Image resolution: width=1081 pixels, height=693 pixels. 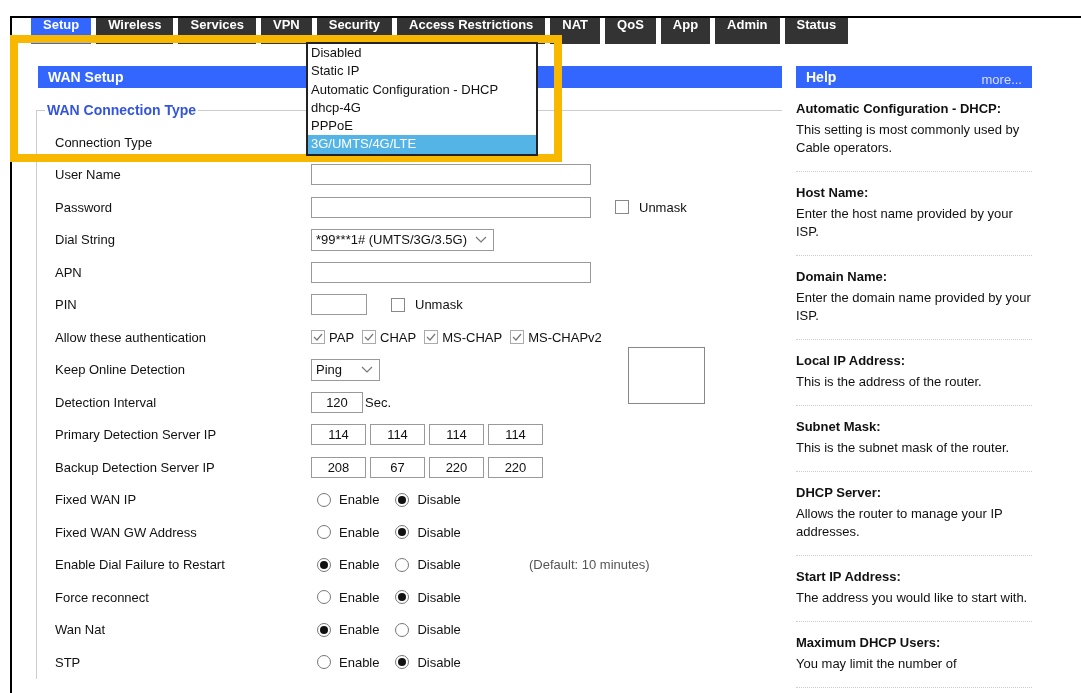 I want to click on fieldset-legend: WAN Connection Type, so click(x=122, y=110).